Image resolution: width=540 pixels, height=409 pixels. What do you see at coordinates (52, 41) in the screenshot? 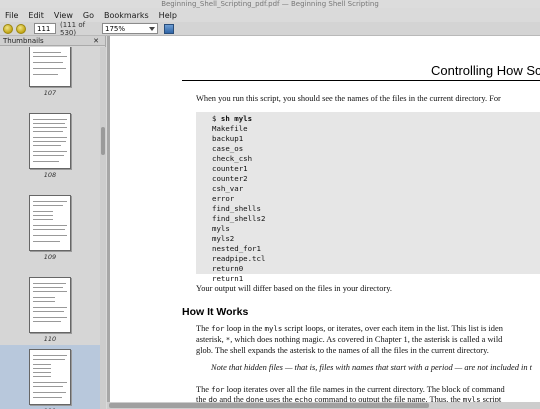
I see `sidebar-header: Thumbnails ✕` at bounding box center [52, 41].